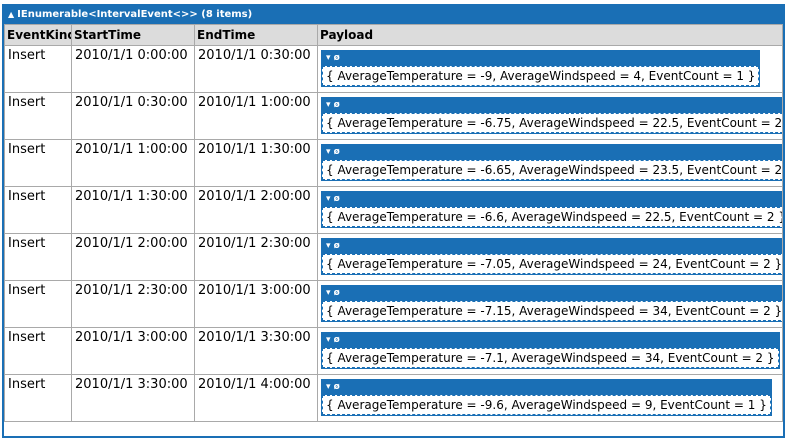 The image size is (791, 444). What do you see at coordinates (256, 351) in the screenshot?
I see `cell-endtime: 2010/1/1 3:30:00` at bounding box center [256, 351].